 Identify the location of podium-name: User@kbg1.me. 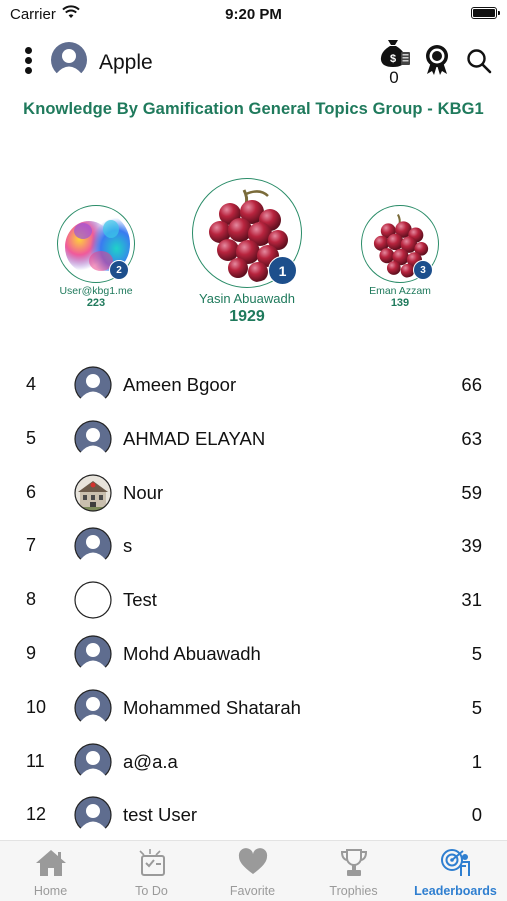
(96, 291).